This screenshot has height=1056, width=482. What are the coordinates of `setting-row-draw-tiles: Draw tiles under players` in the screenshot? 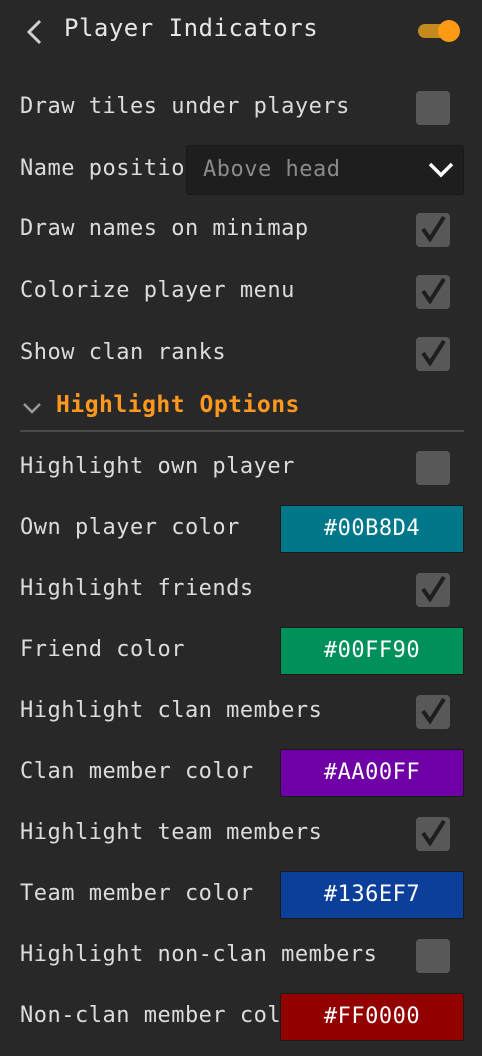 It's located at (241, 109).